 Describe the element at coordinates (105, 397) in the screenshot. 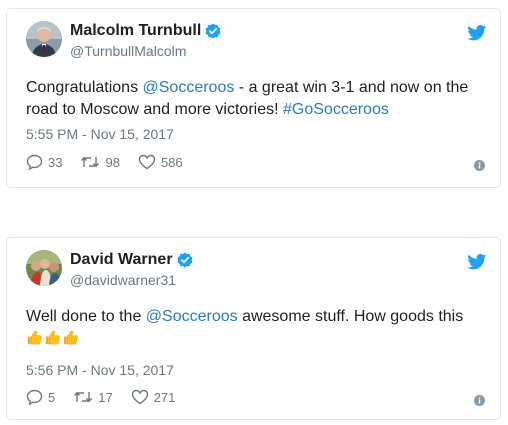

I see `retweet-count: 17` at that location.